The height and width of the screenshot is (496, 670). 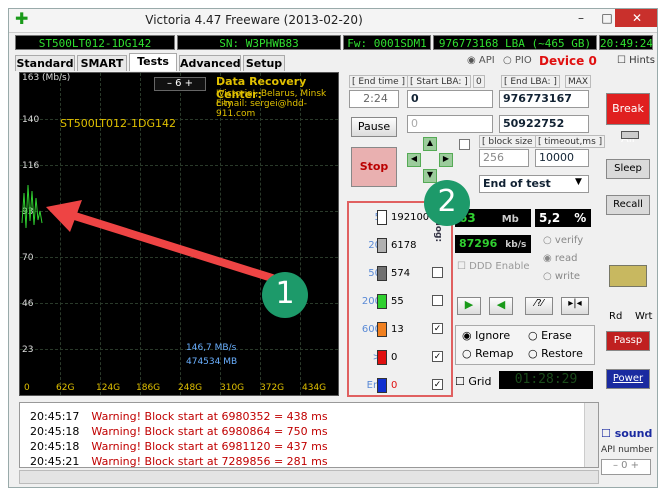 I want to click on annotation-badge-2: 2, so click(x=447, y=203).